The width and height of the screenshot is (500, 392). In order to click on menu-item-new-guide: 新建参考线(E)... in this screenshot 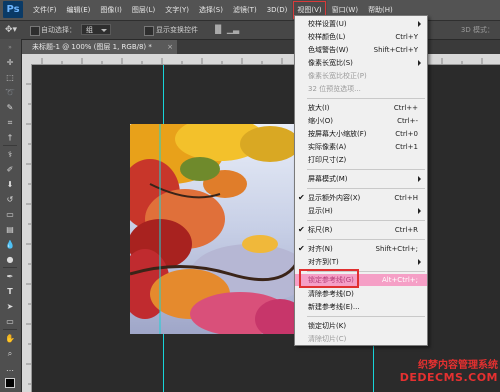, I will do `click(361, 307)`.